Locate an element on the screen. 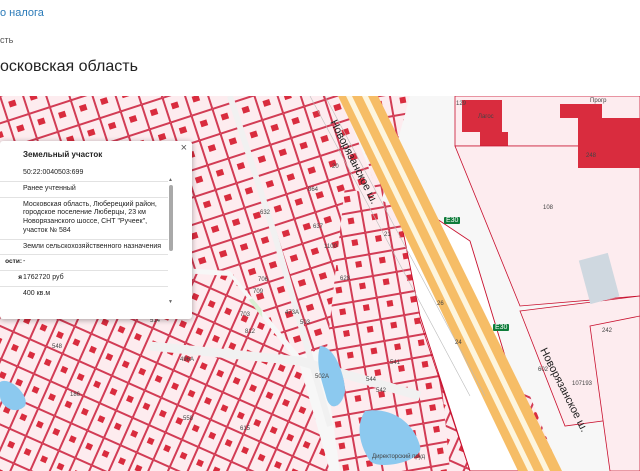 The width and height of the screenshot is (640, 471). svg-text: 706 is located at coordinates (263, 280).